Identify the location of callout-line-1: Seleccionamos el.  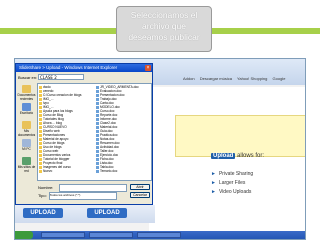
(164, 15).